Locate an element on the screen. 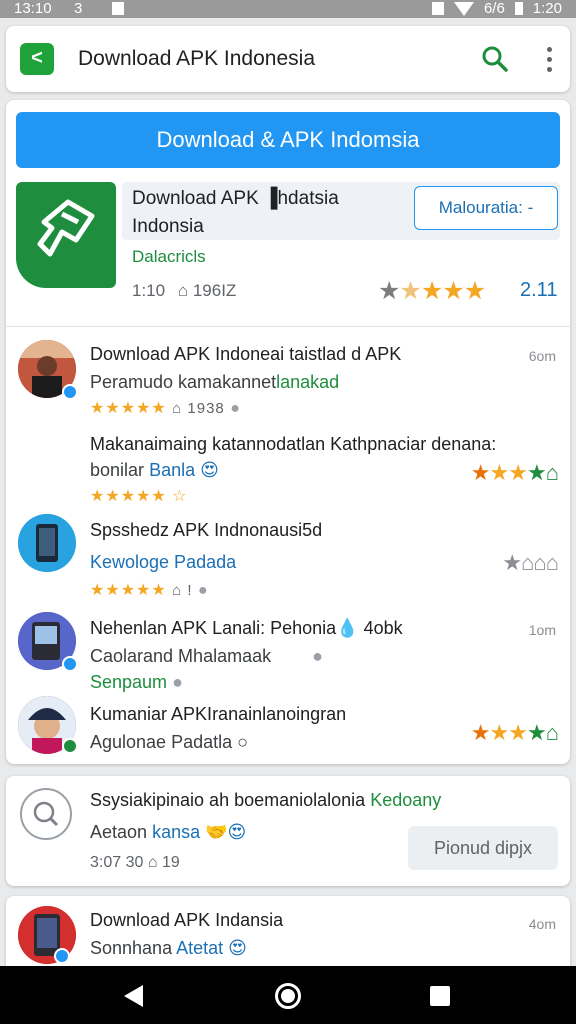  item-subtitle-accent: Banla 😍 is located at coordinates (184, 470).